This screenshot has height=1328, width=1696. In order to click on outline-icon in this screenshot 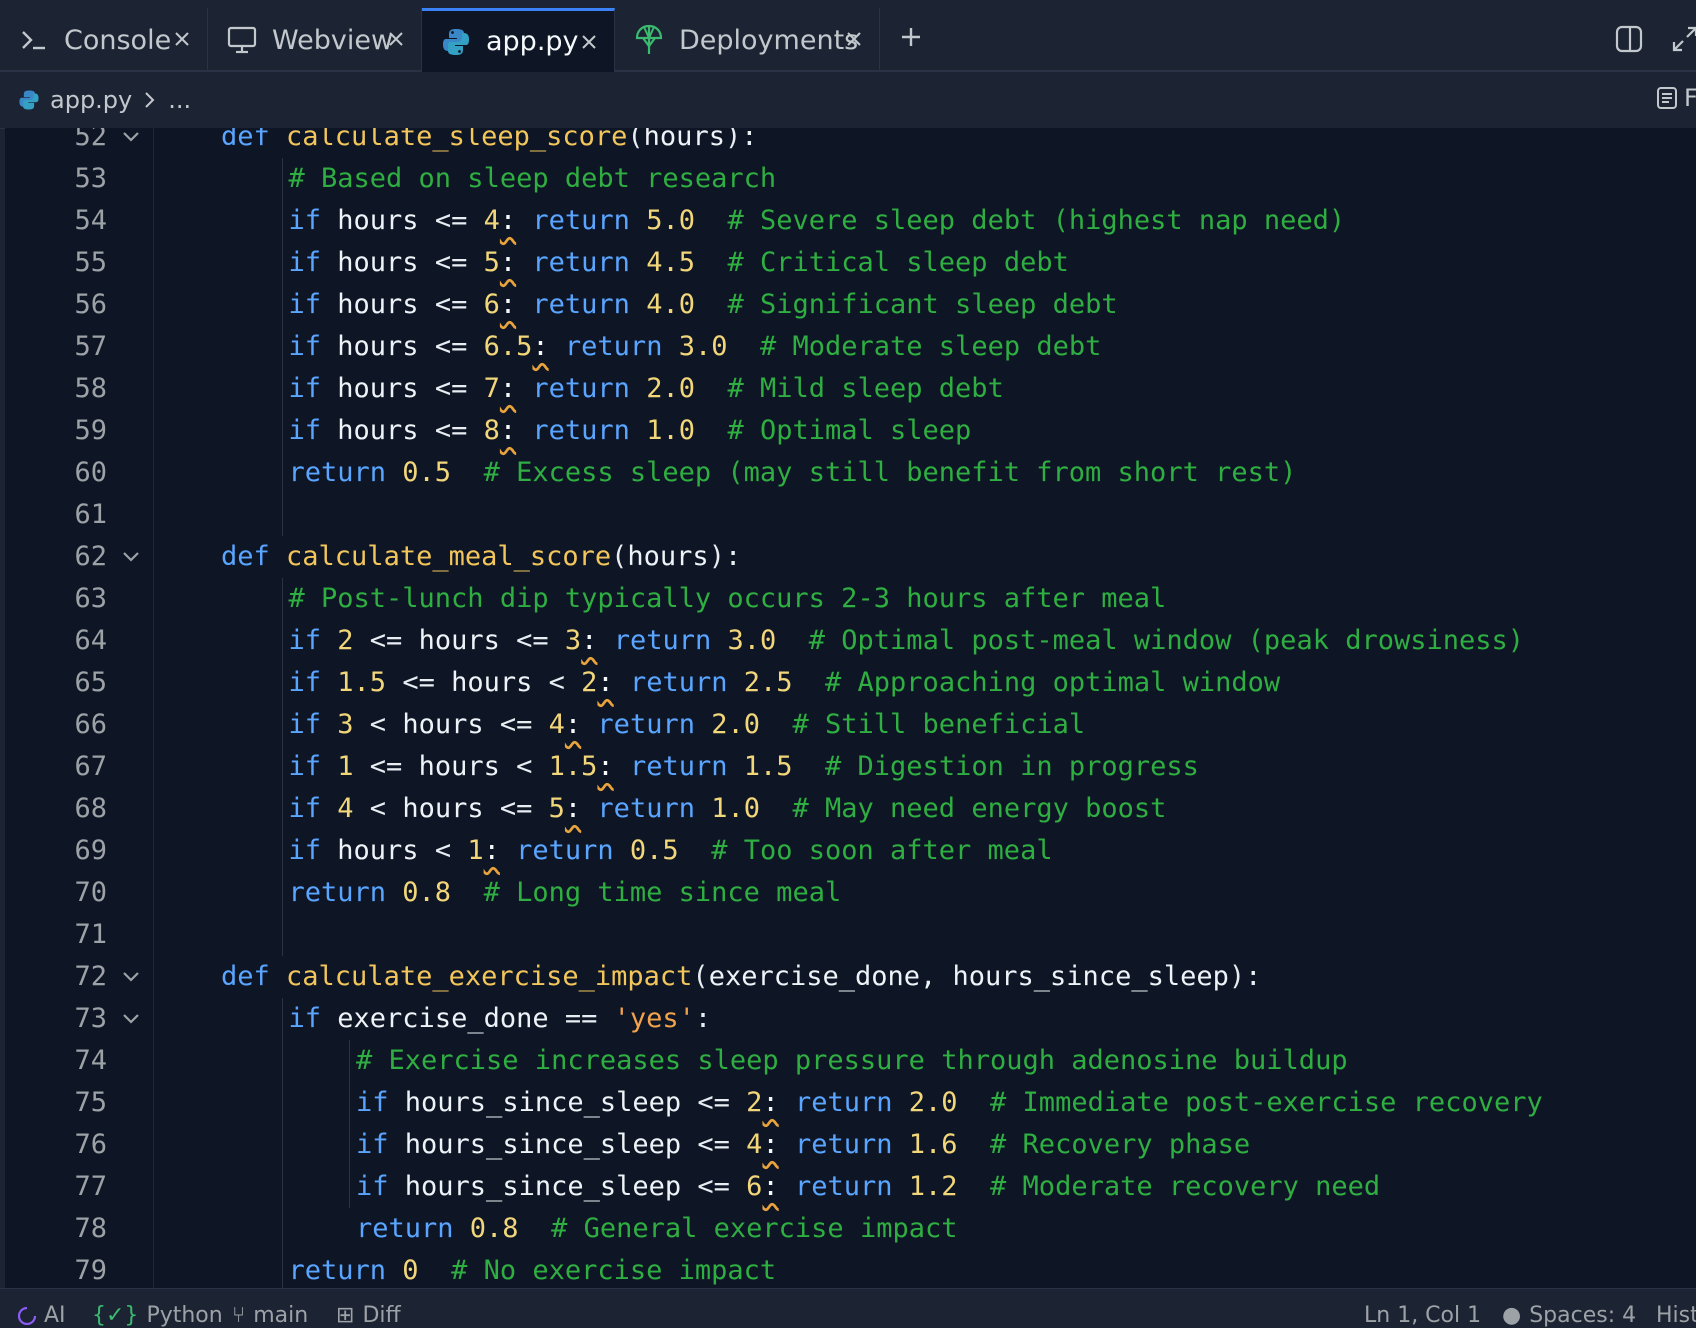, I will do `click(1667, 98)`.